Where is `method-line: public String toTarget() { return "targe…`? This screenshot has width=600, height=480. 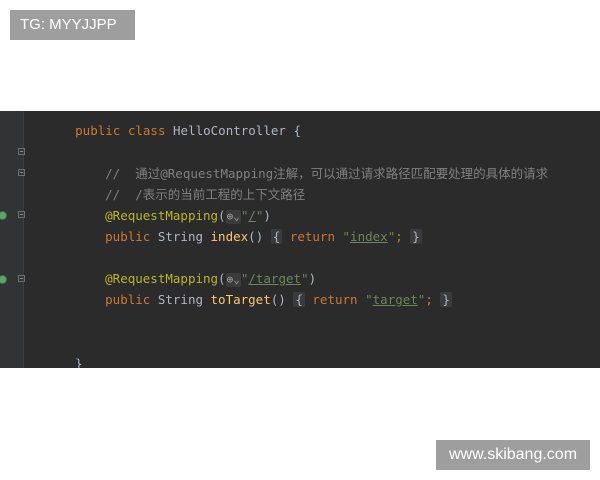 method-line: public String toTarget() { return "targe… is located at coordinates (256, 287).